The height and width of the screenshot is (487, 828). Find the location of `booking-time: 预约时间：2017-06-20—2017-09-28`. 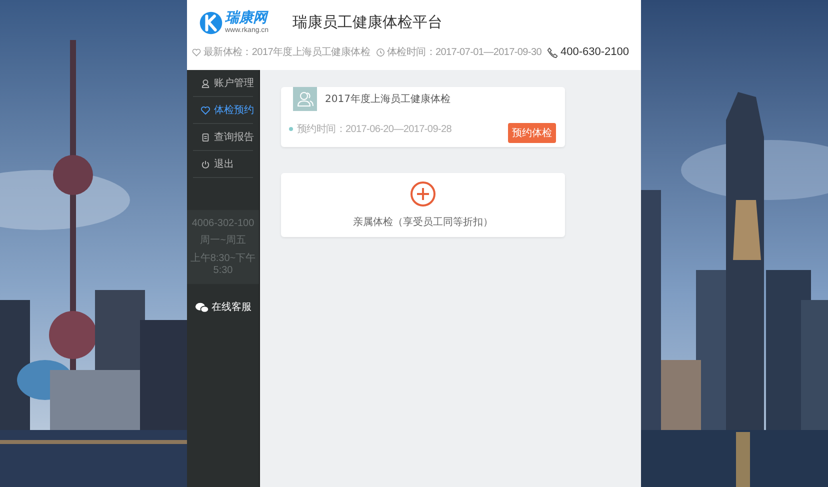

booking-time: 预约时间：2017-06-20—2017-09-28 is located at coordinates (375, 129).